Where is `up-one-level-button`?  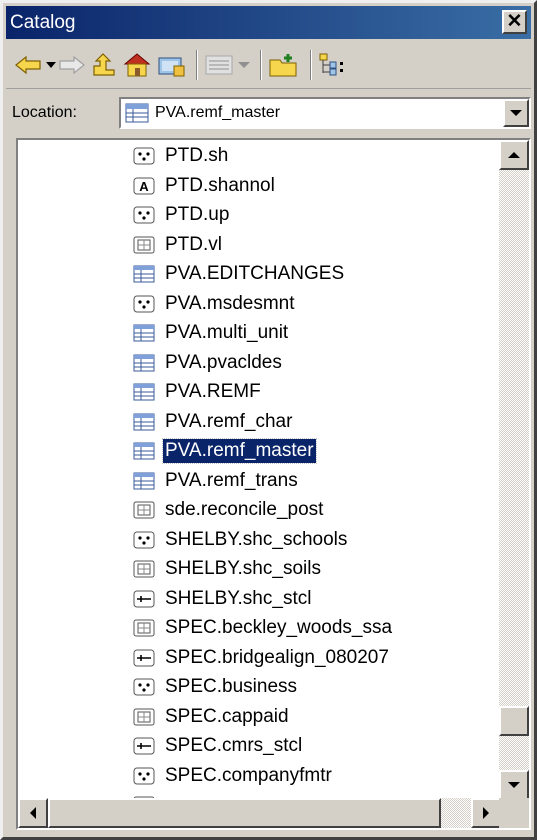
up-one-level-button is located at coordinates (104, 65).